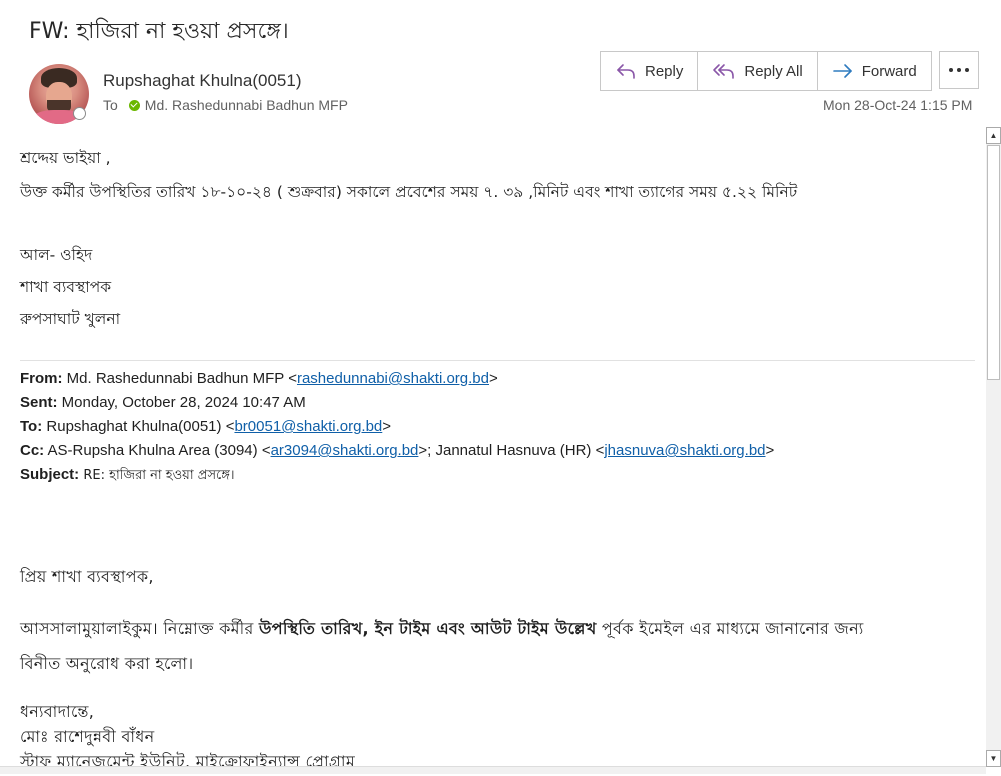 This screenshot has height=776, width=1001. Describe the element at coordinates (41, 378) in the screenshot. I see `from-label: From:` at that location.